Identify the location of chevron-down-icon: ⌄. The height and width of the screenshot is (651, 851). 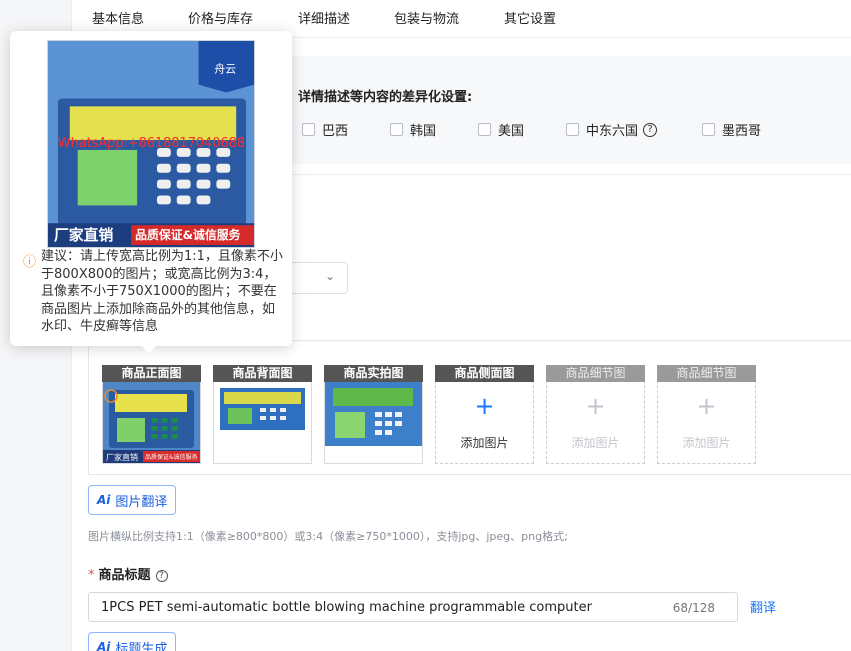
(330, 276).